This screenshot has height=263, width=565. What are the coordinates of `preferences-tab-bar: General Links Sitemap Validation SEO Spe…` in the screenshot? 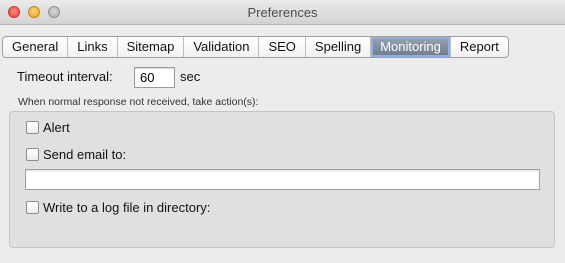 It's located at (255, 47).